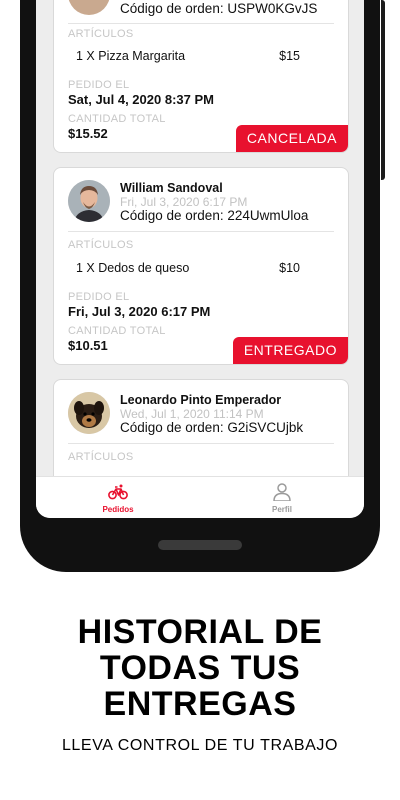  What do you see at coordinates (133, 268) in the screenshot?
I see `order-item: 1 X Dedos de queso` at bounding box center [133, 268].